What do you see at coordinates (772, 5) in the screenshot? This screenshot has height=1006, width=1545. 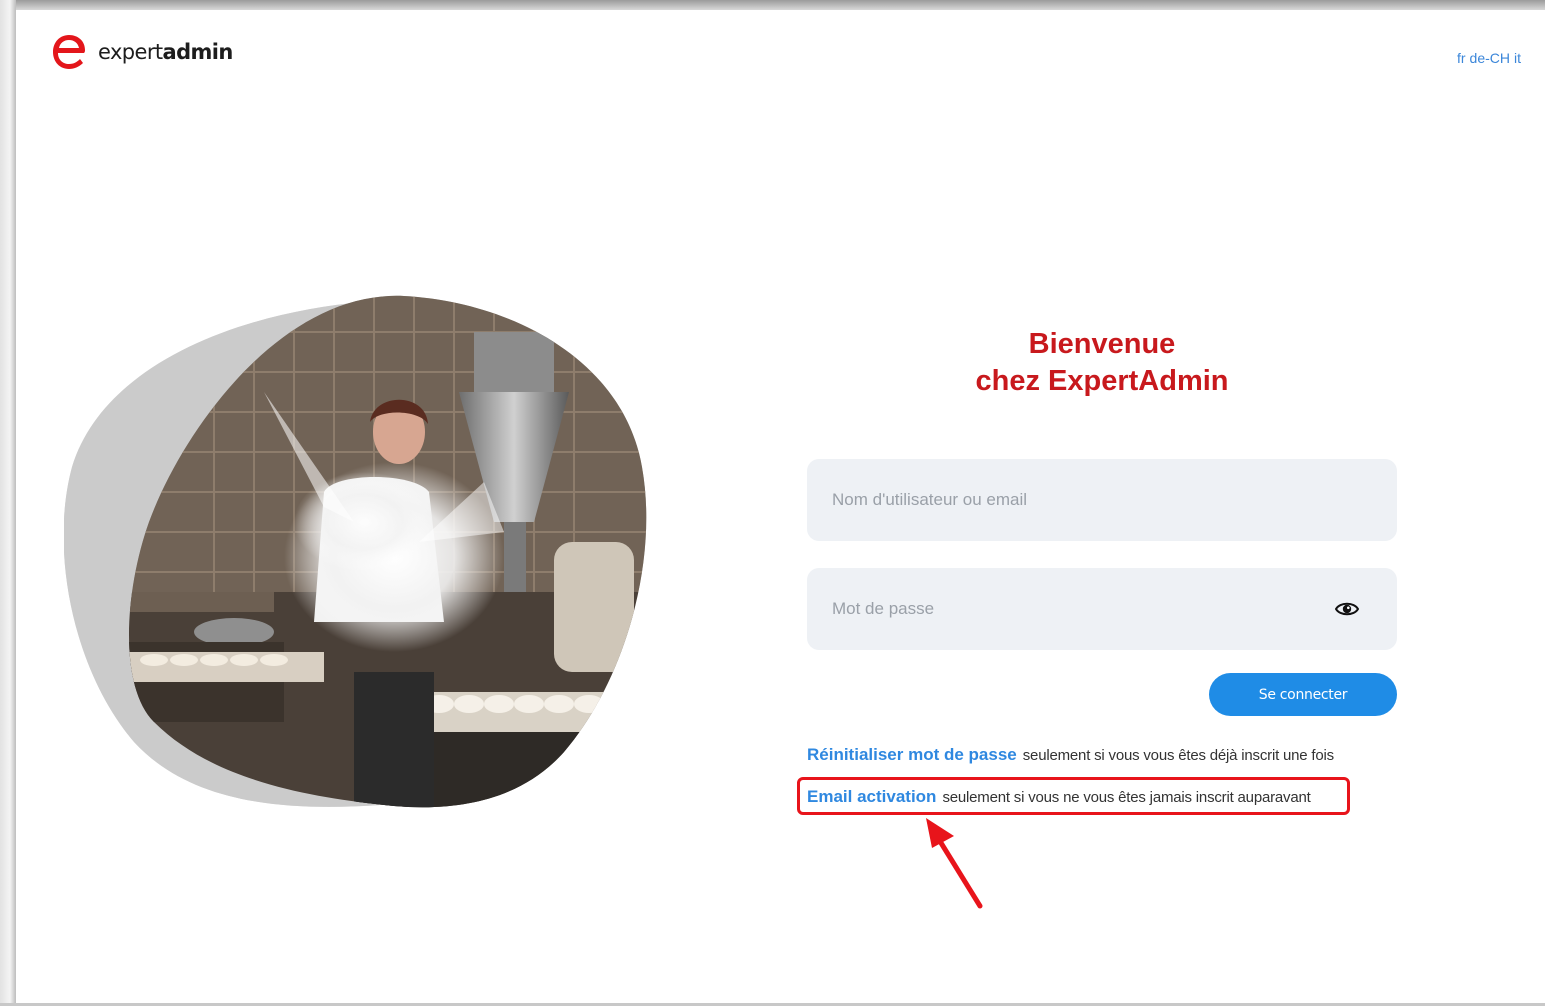 I see `window-frame-top` at bounding box center [772, 5].